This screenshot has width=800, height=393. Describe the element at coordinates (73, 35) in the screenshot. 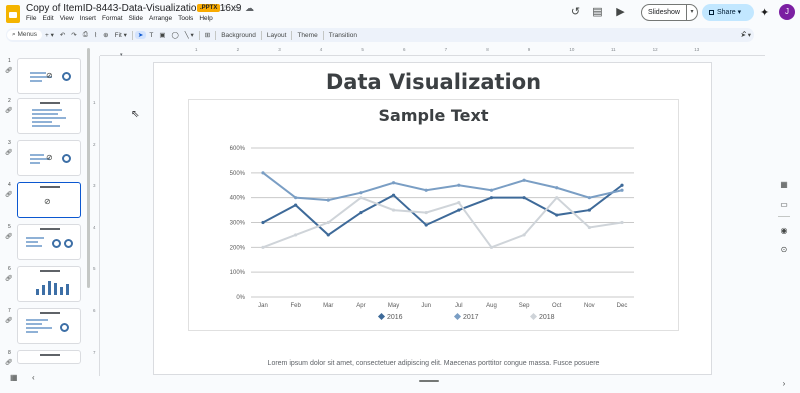

I see `redo-icon: ↷` at that location.